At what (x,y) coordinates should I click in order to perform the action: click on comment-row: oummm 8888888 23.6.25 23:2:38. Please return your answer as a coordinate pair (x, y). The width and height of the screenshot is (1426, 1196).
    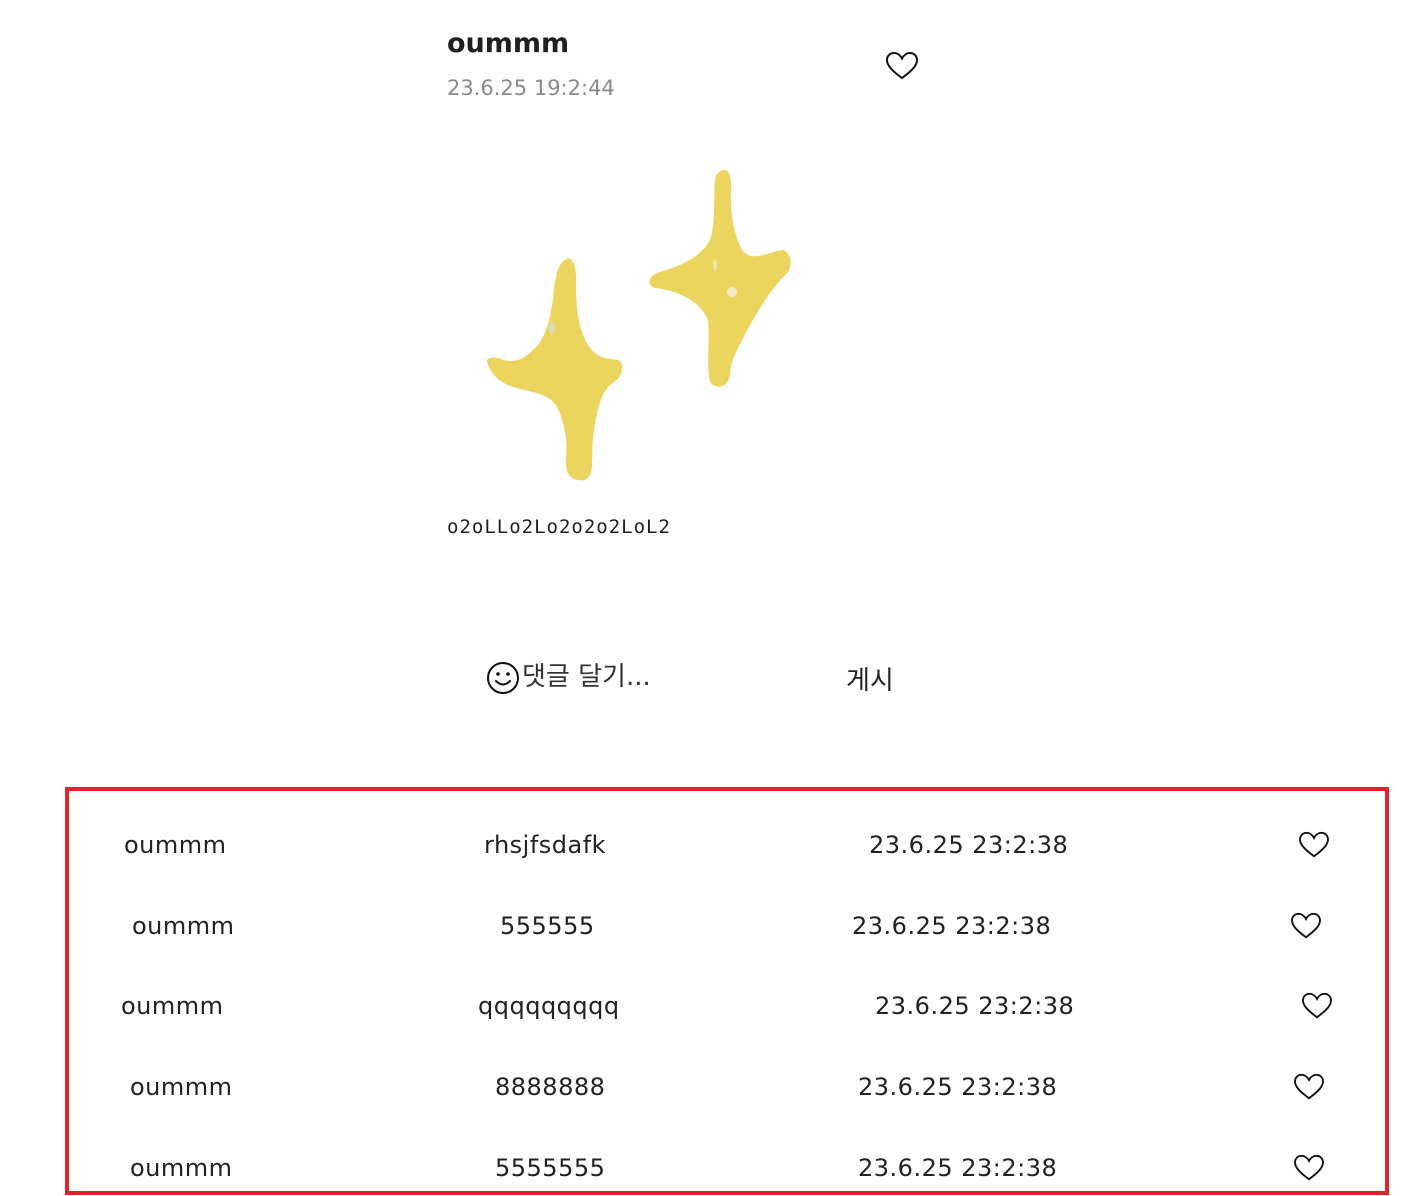
    Looking at the image, I should click on (727, 1091).